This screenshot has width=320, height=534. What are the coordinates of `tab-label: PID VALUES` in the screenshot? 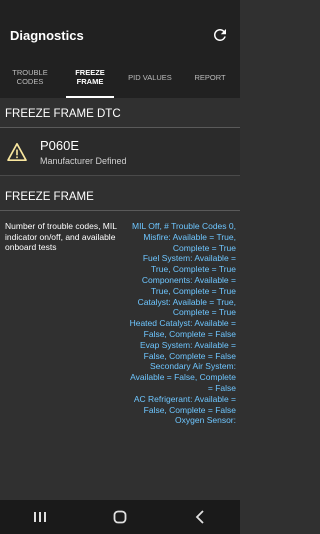 It's located at (150, 77).